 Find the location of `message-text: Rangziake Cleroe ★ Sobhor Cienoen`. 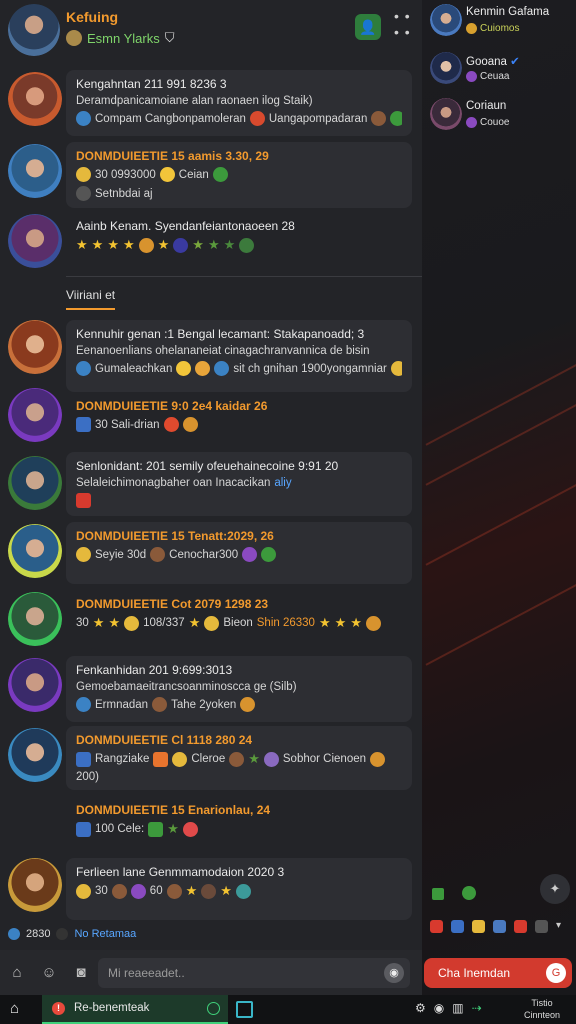

message-text: Rangziake Cleroe ★ Sobhor Cienoen is located at coordinates (239, 759).